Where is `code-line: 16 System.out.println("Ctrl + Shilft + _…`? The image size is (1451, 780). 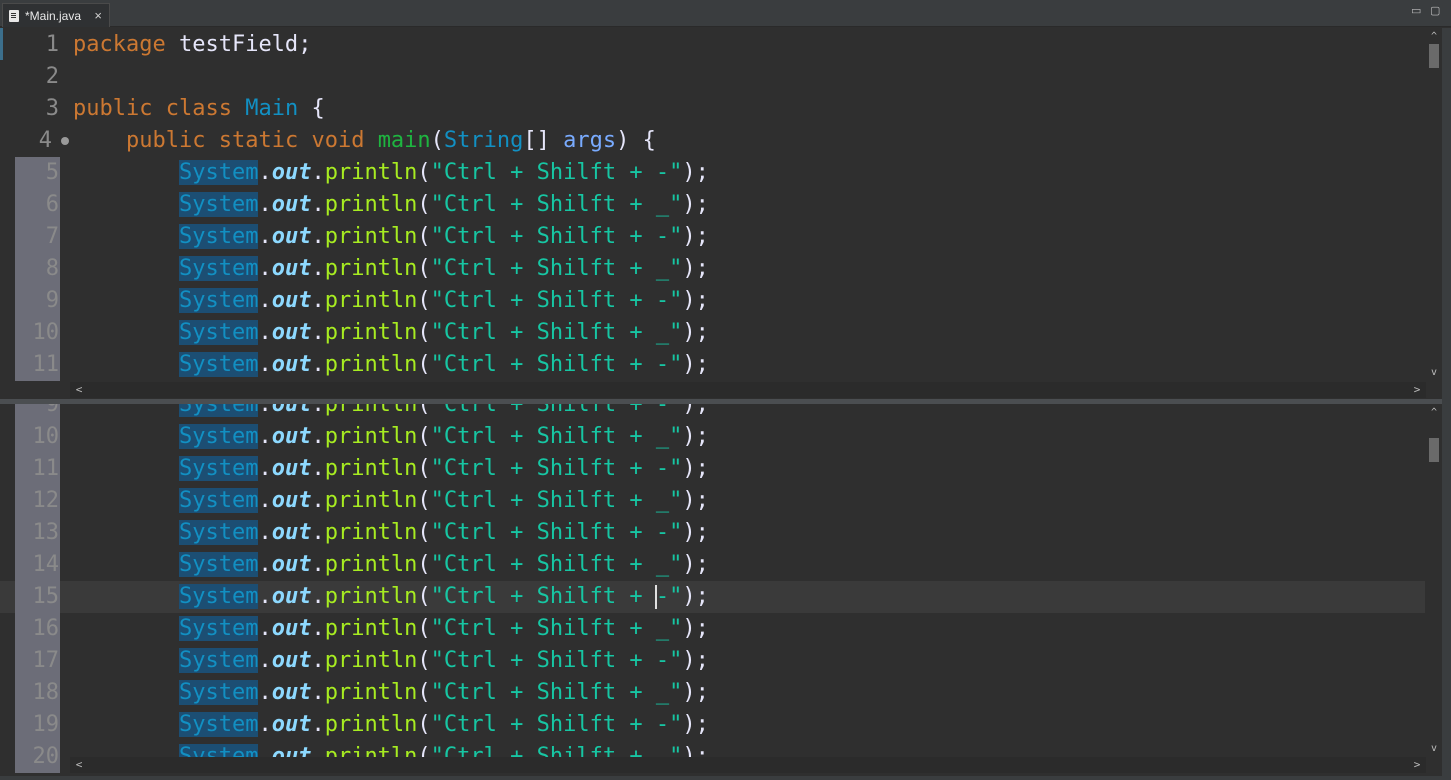
code-line: 16 System.out.println("Ctrl + Shilft + _… is located at coordinates (712, 629).